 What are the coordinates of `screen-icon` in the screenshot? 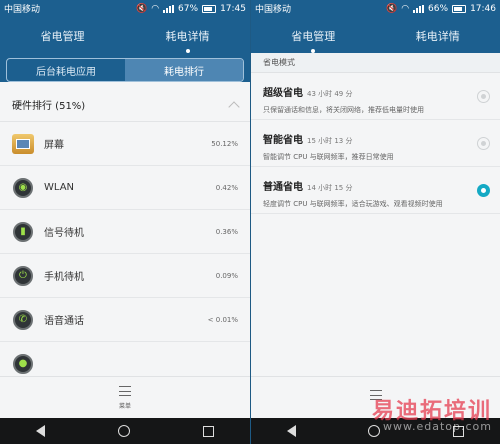 It's located at (23, 144).